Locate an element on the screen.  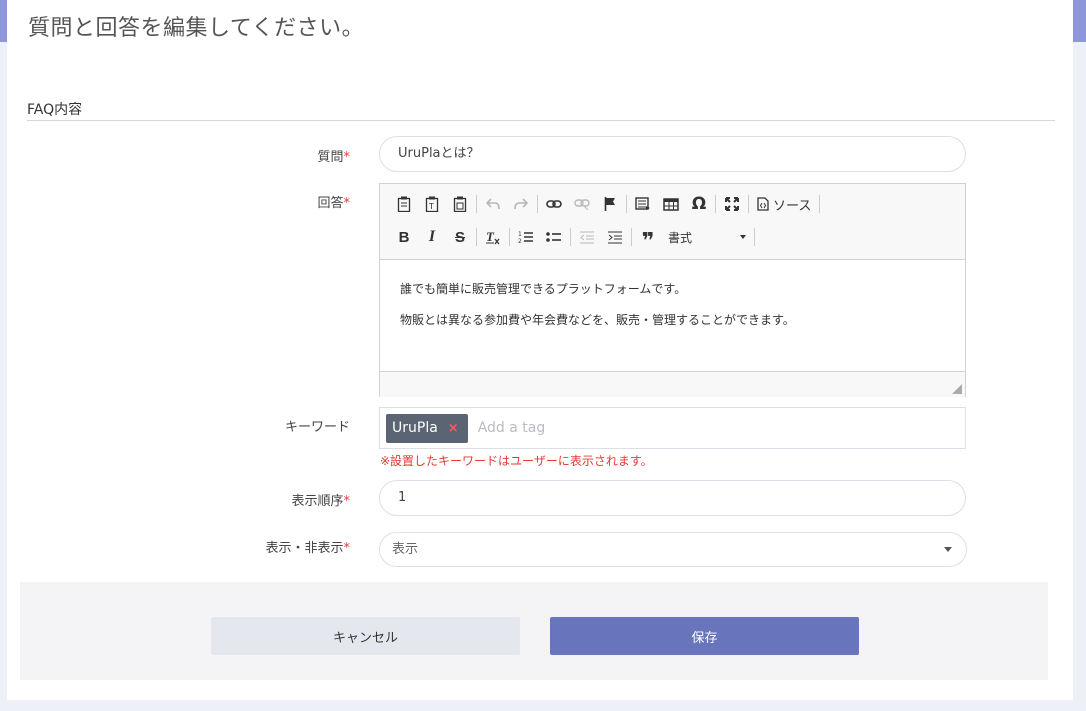
editor-toolbar: T Ω ソース B I S T 1 2 ❞ 書式 is located at coordinates (672, 222).